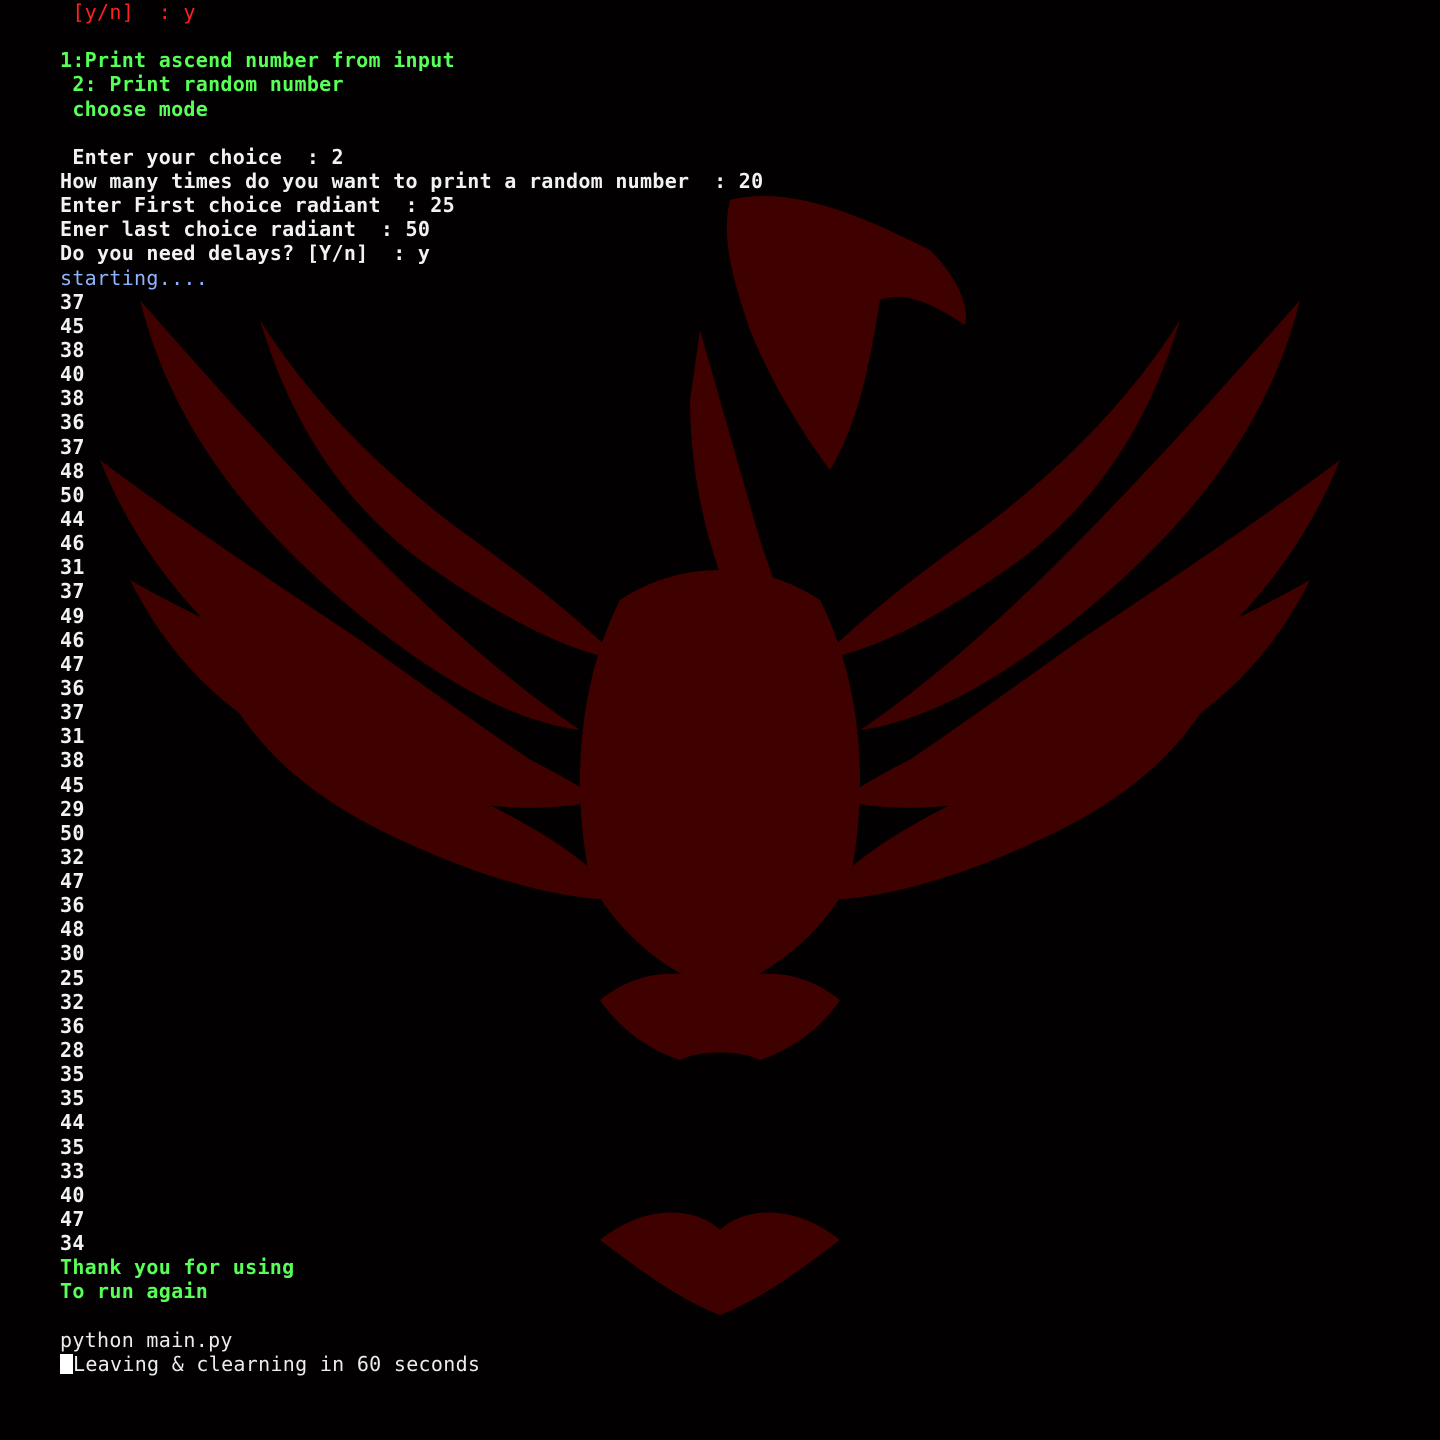  What do you see at coordinates (72, 1170) in the screenshot?
I see `output-line: 33` at bounding box center [72, 1170].